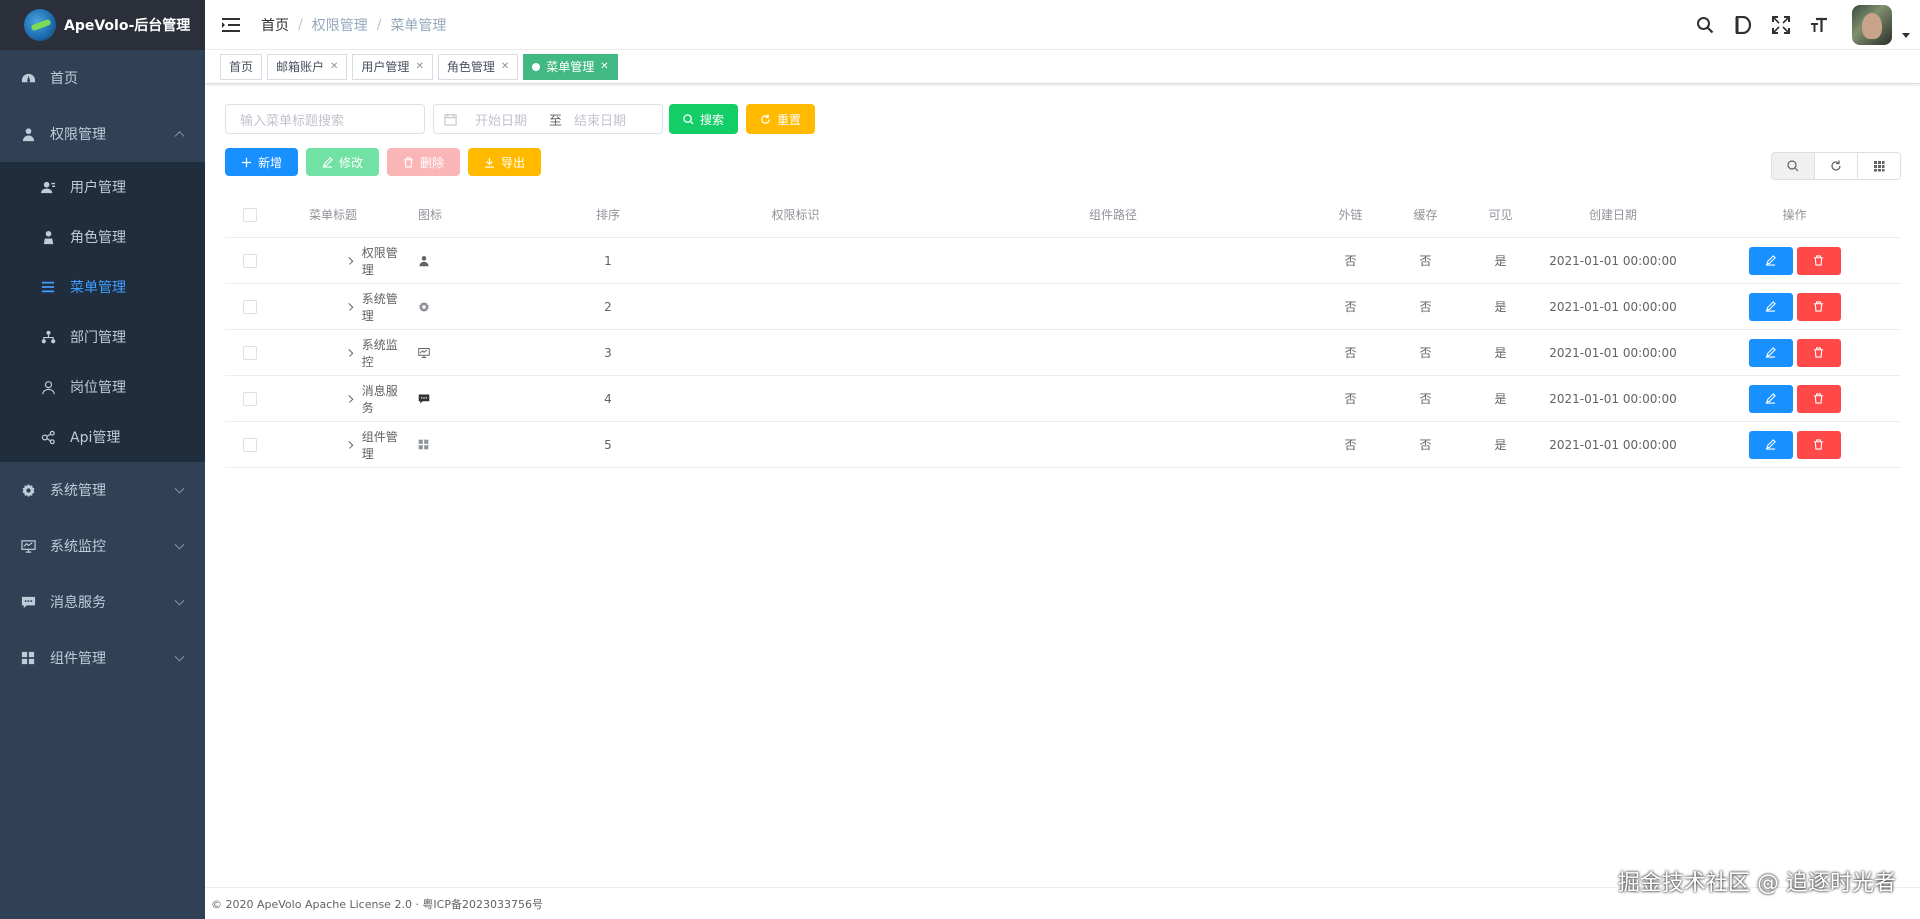 The height and width of the screenshot is (919, 1920). What do you see at coordinates (179, 544) in the screenshot?
I see `chevron-down-icon` at bounding box center [179, 544].